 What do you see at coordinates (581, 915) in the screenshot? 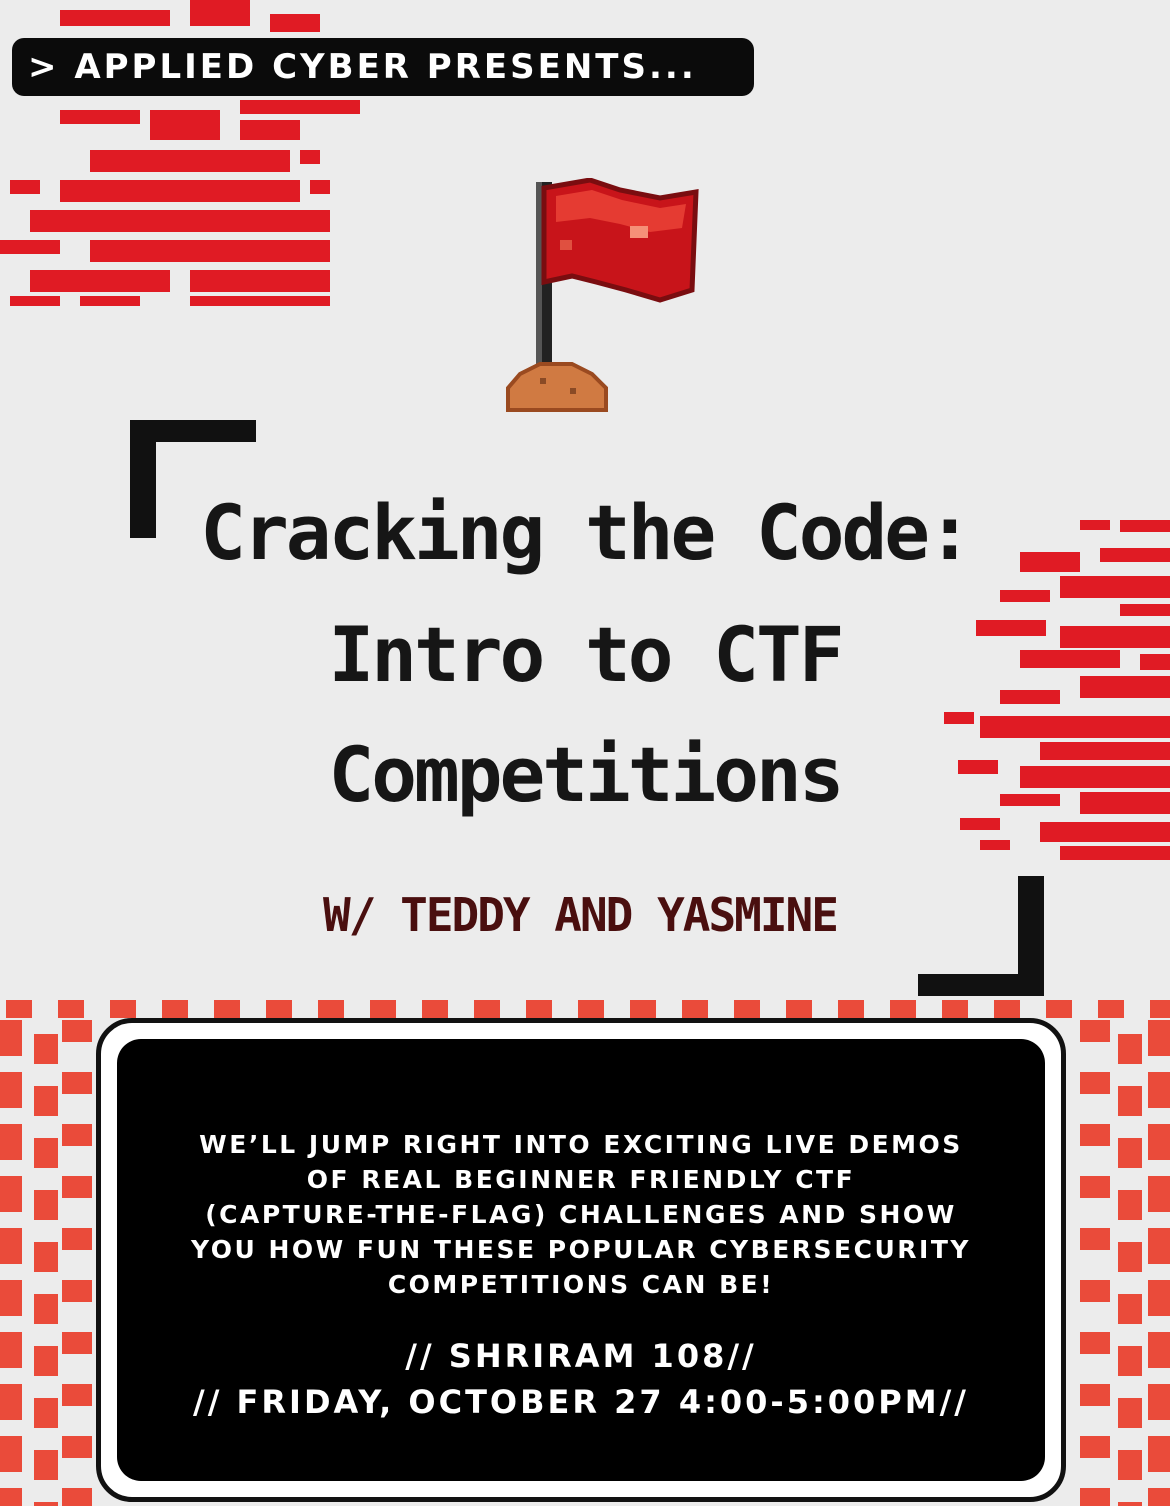
I see `presenters-subtitle: W/ TEDDY AND YASMINE` at bounding box center [581, 915].